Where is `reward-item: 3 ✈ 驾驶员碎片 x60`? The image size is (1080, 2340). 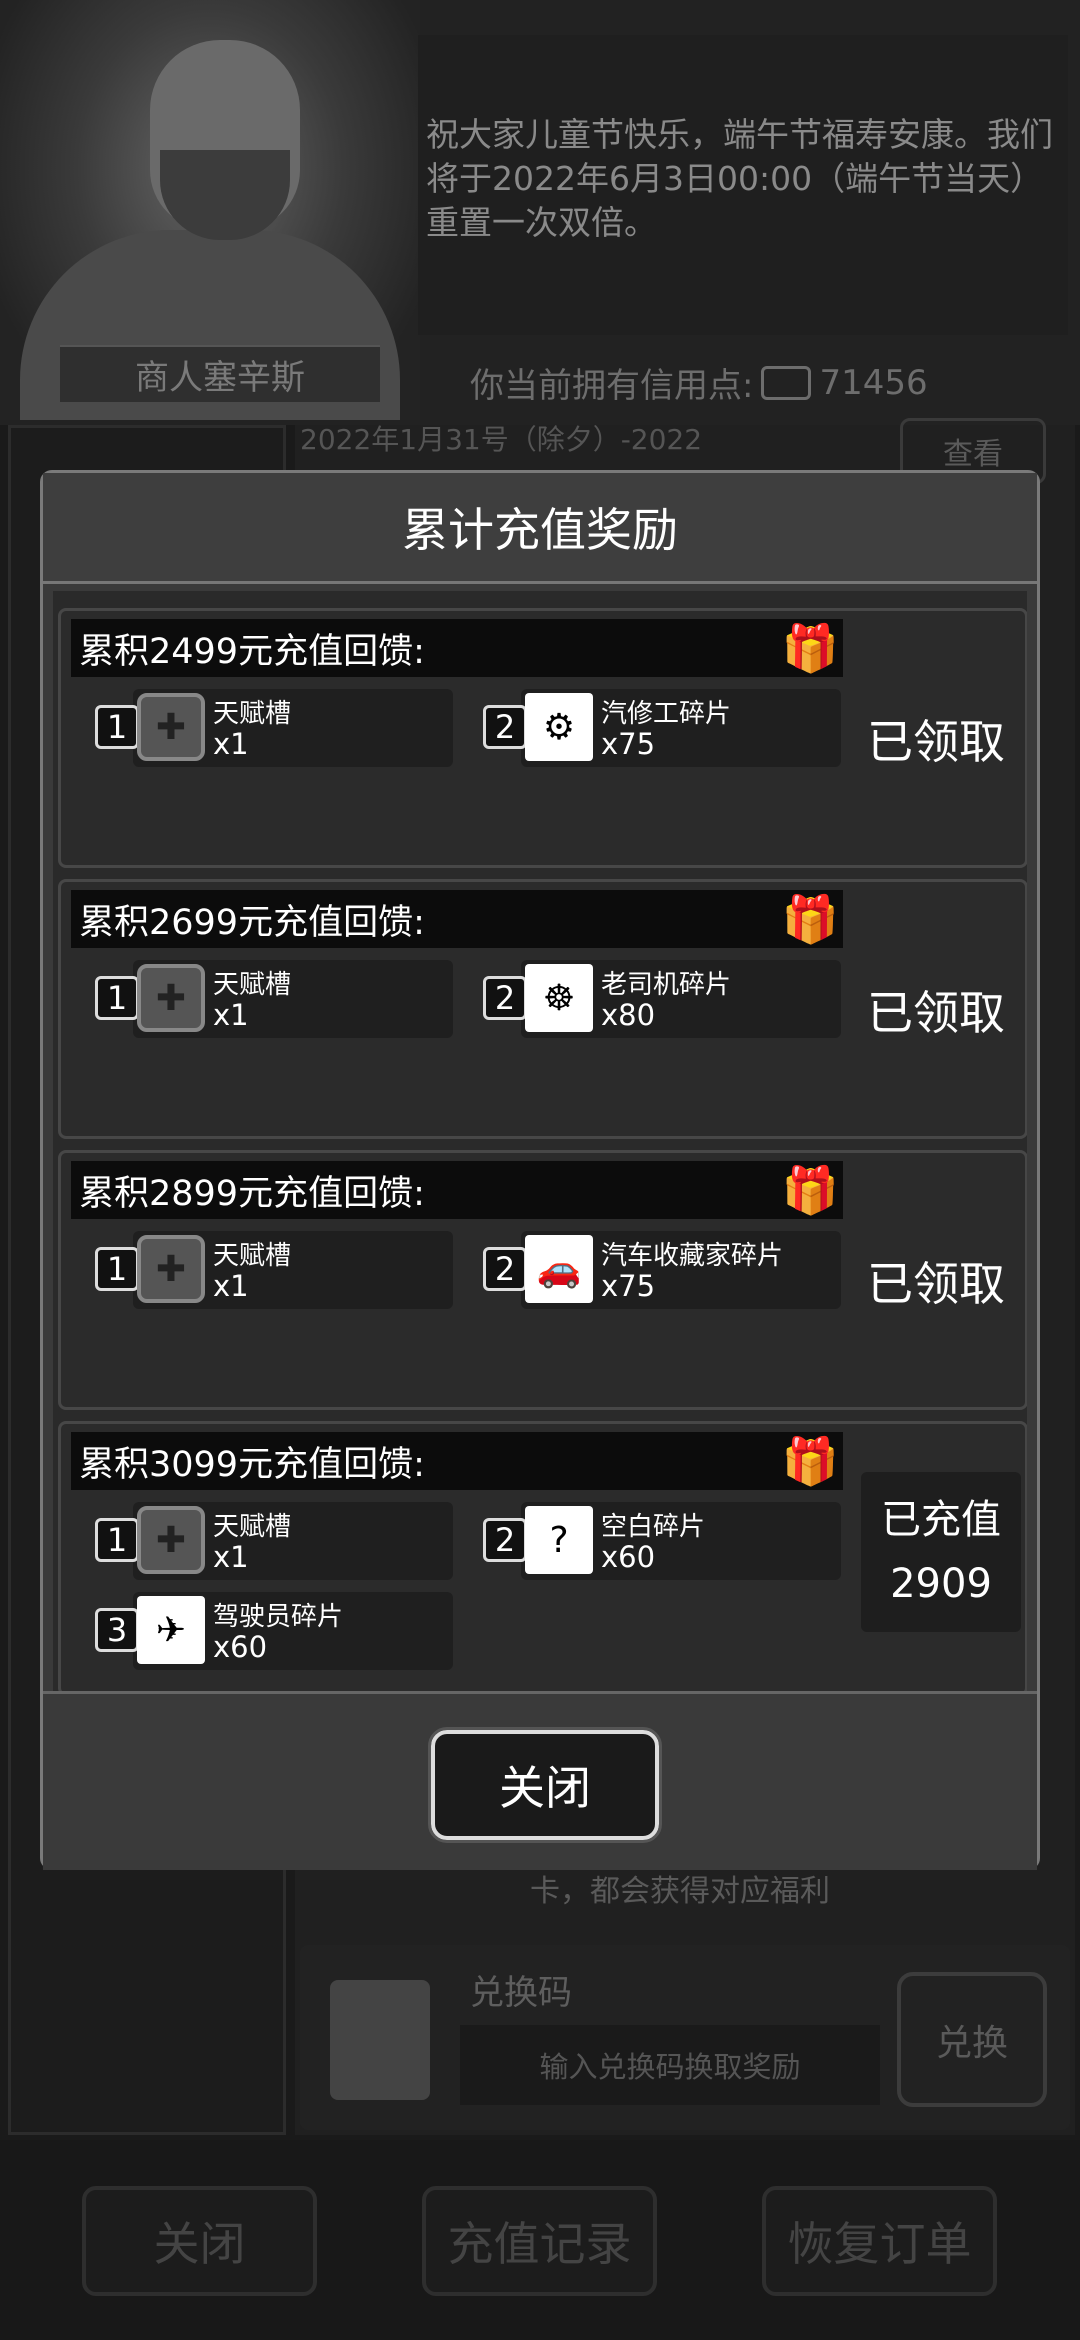
reward-item: 3 ✈ 驾驶员碎片 x60 is located at coordinates (274, 1631).